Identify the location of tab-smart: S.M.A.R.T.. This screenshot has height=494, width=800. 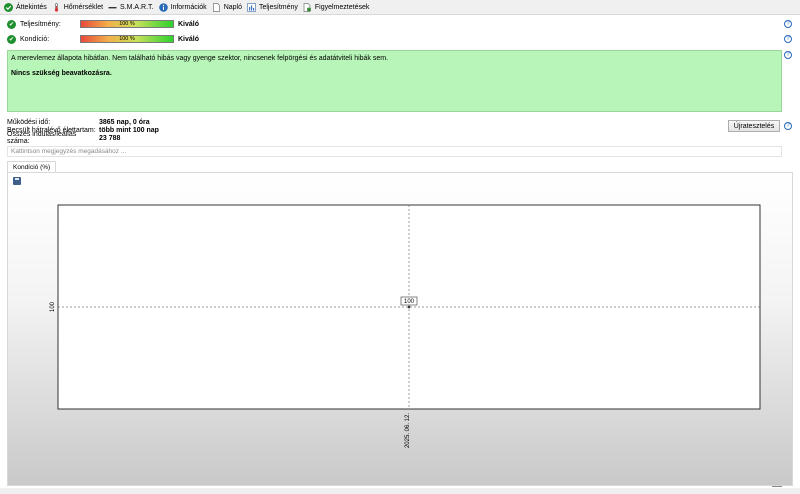
(131, 7).